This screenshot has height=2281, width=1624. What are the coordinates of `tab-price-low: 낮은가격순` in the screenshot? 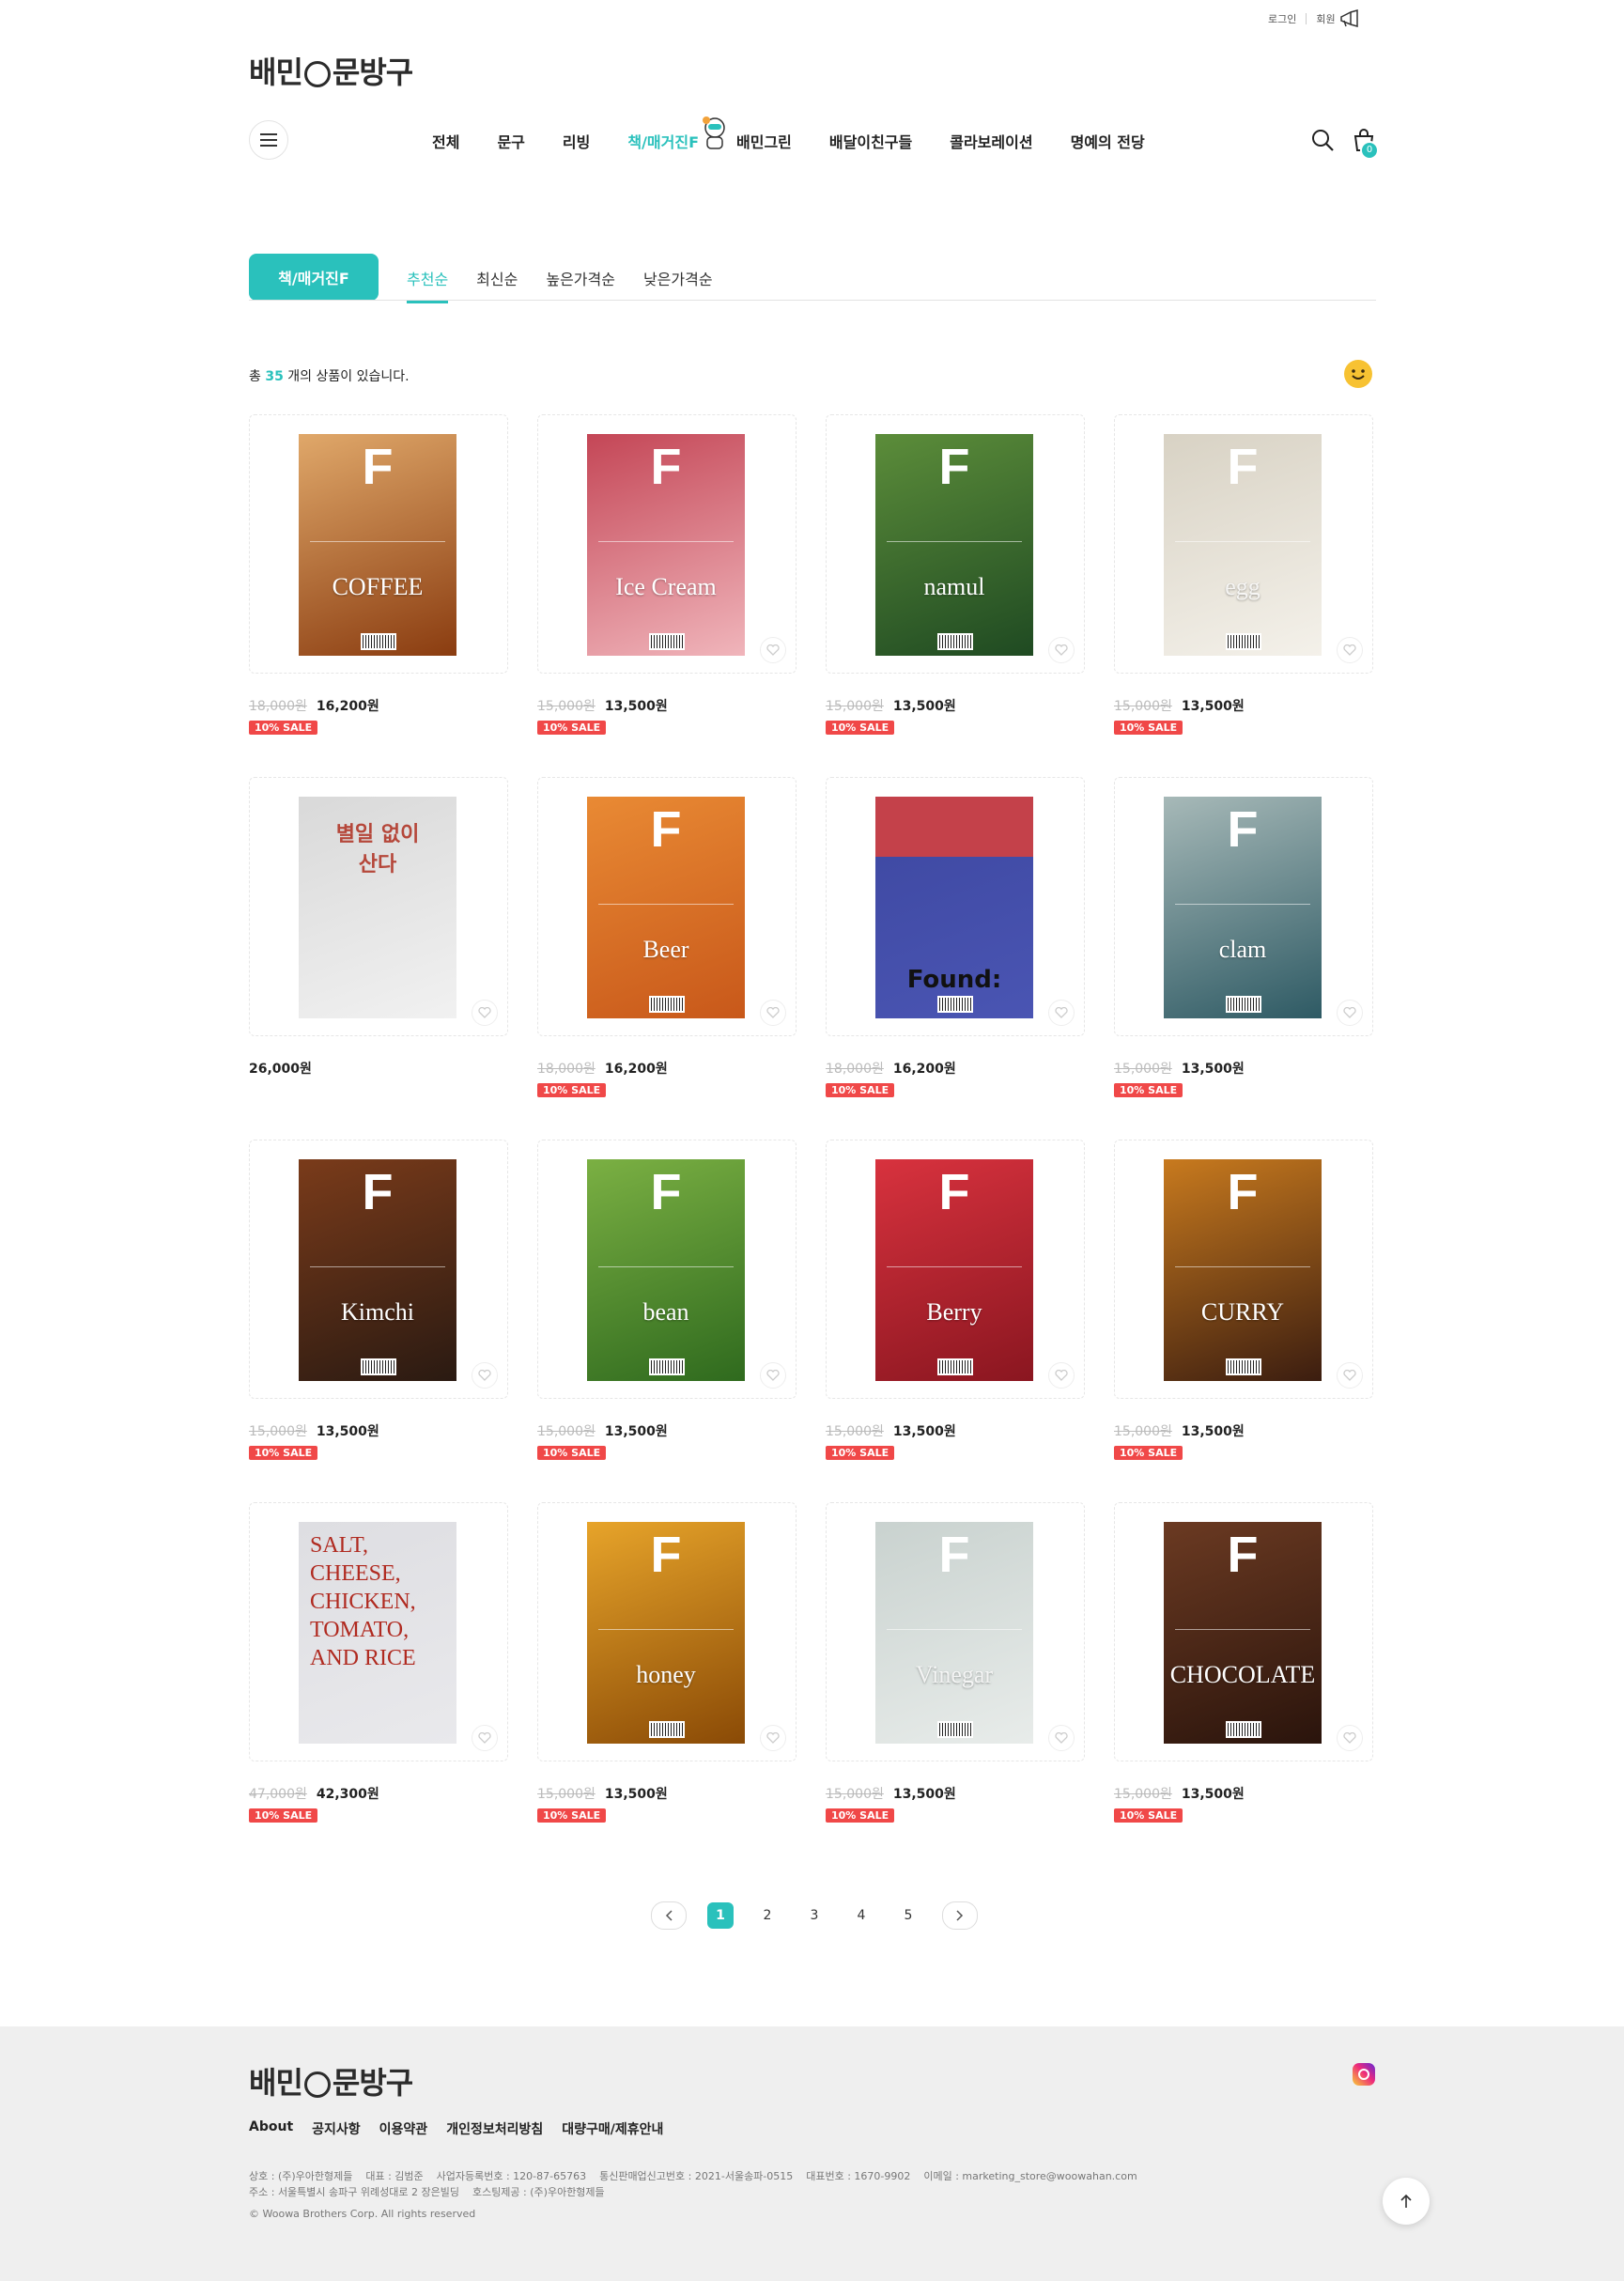 It's located at (678, 285).